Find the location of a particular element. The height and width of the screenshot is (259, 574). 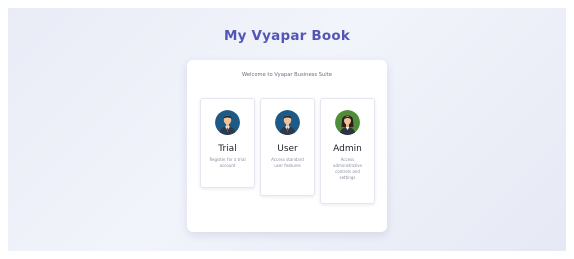

role-description-user: Access standard user features is located at coordinates (287, 162).